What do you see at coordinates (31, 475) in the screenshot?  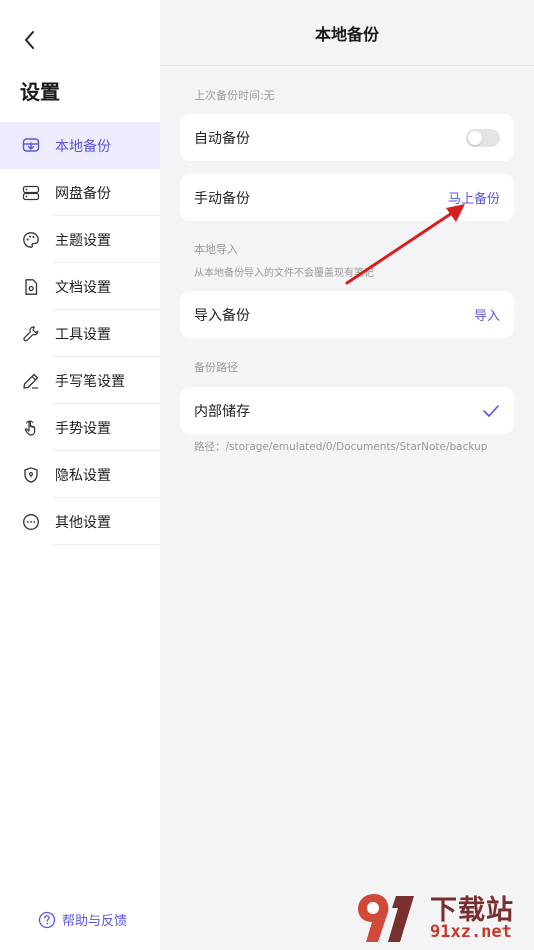 I see `shield-lock-icon` at bounding box center [31, 475].